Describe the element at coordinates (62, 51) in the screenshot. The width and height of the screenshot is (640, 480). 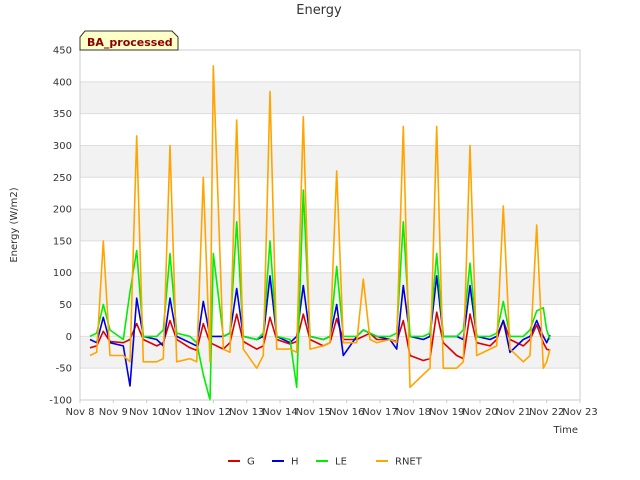
I see `y-tick-label: 450` at that location.